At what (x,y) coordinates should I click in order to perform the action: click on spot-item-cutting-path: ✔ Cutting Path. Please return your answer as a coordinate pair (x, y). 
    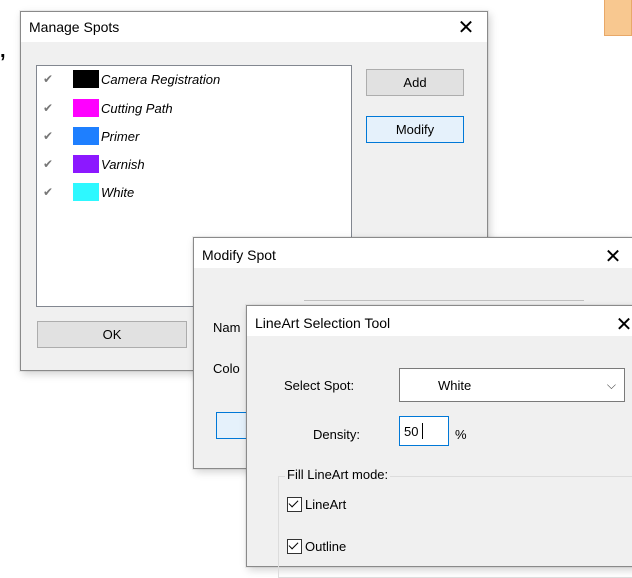
    Looking at the image, I should click on (108, 108).